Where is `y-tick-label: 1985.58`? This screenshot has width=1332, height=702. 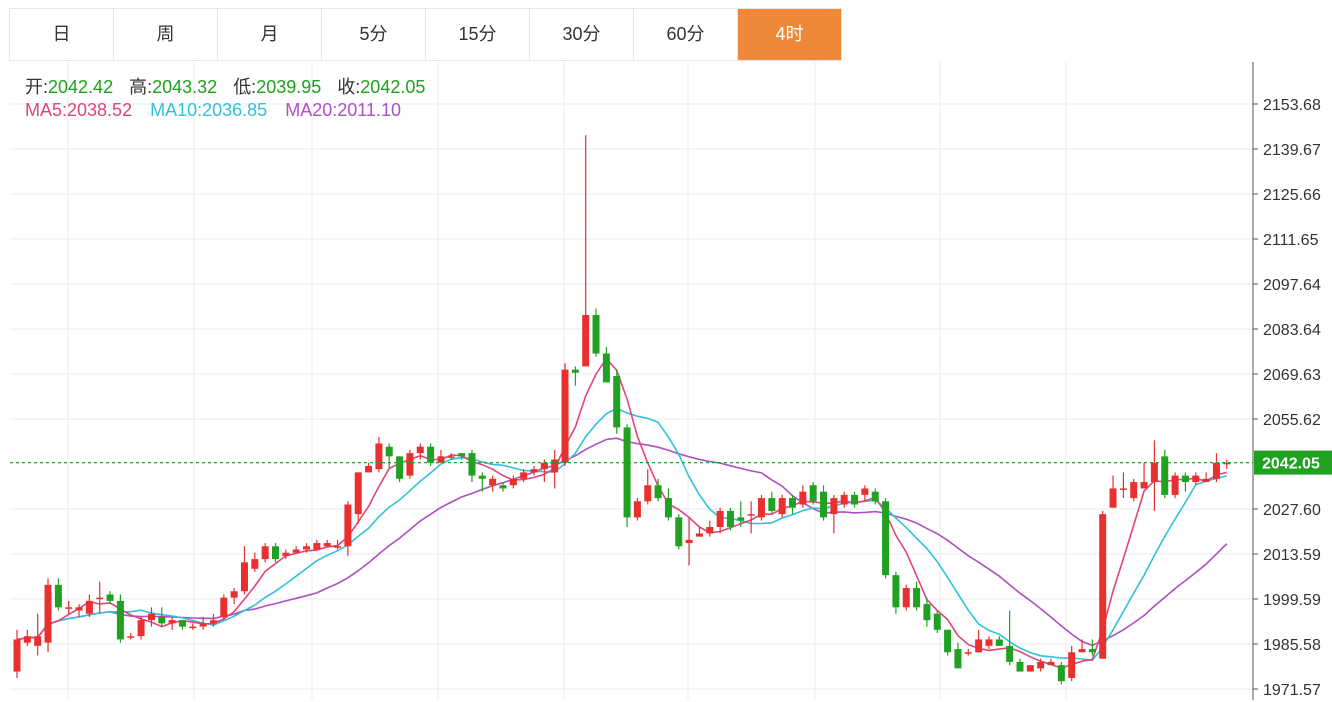 y-tick-label: 1985.58 is located at coordinates (1292, 645).